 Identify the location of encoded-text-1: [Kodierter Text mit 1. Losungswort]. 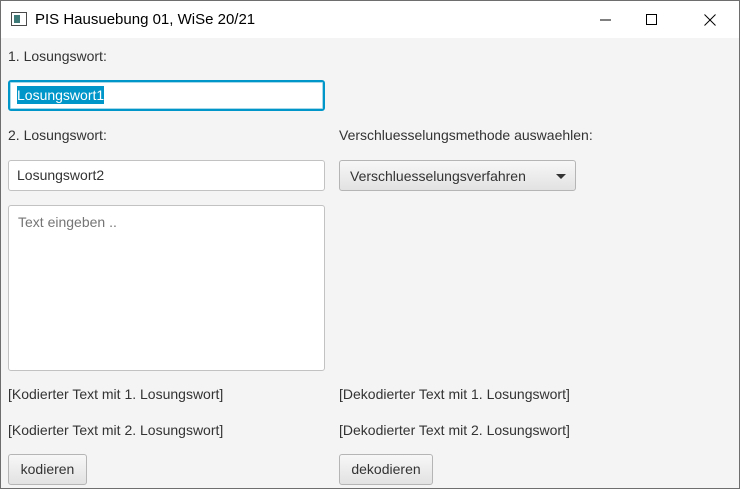
(116, 394).